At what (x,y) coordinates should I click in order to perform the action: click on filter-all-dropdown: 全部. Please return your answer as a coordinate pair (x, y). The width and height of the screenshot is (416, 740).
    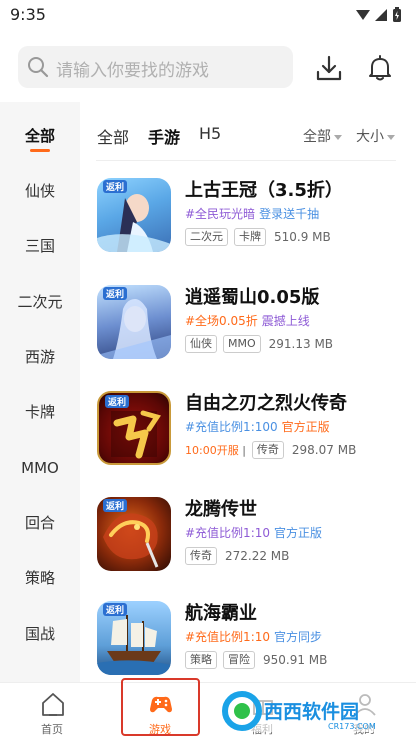
    Looking at the image, I should click on (322, 136).